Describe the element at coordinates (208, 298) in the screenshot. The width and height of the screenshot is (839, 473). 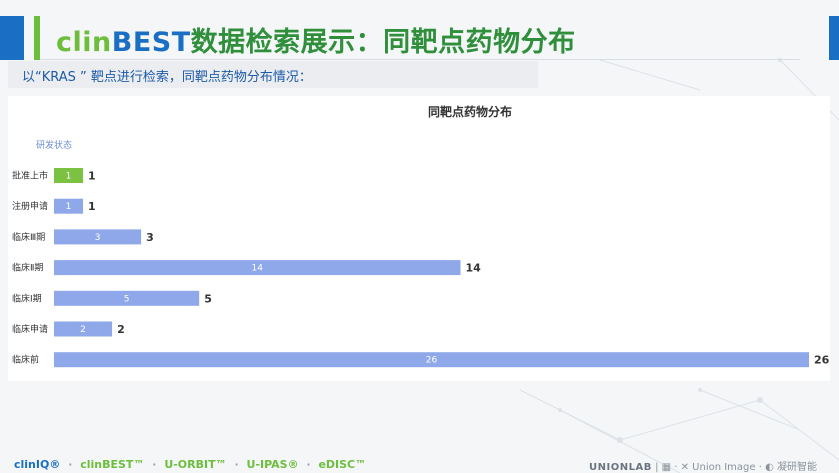
I see `bar-value-label: 5` at that location.